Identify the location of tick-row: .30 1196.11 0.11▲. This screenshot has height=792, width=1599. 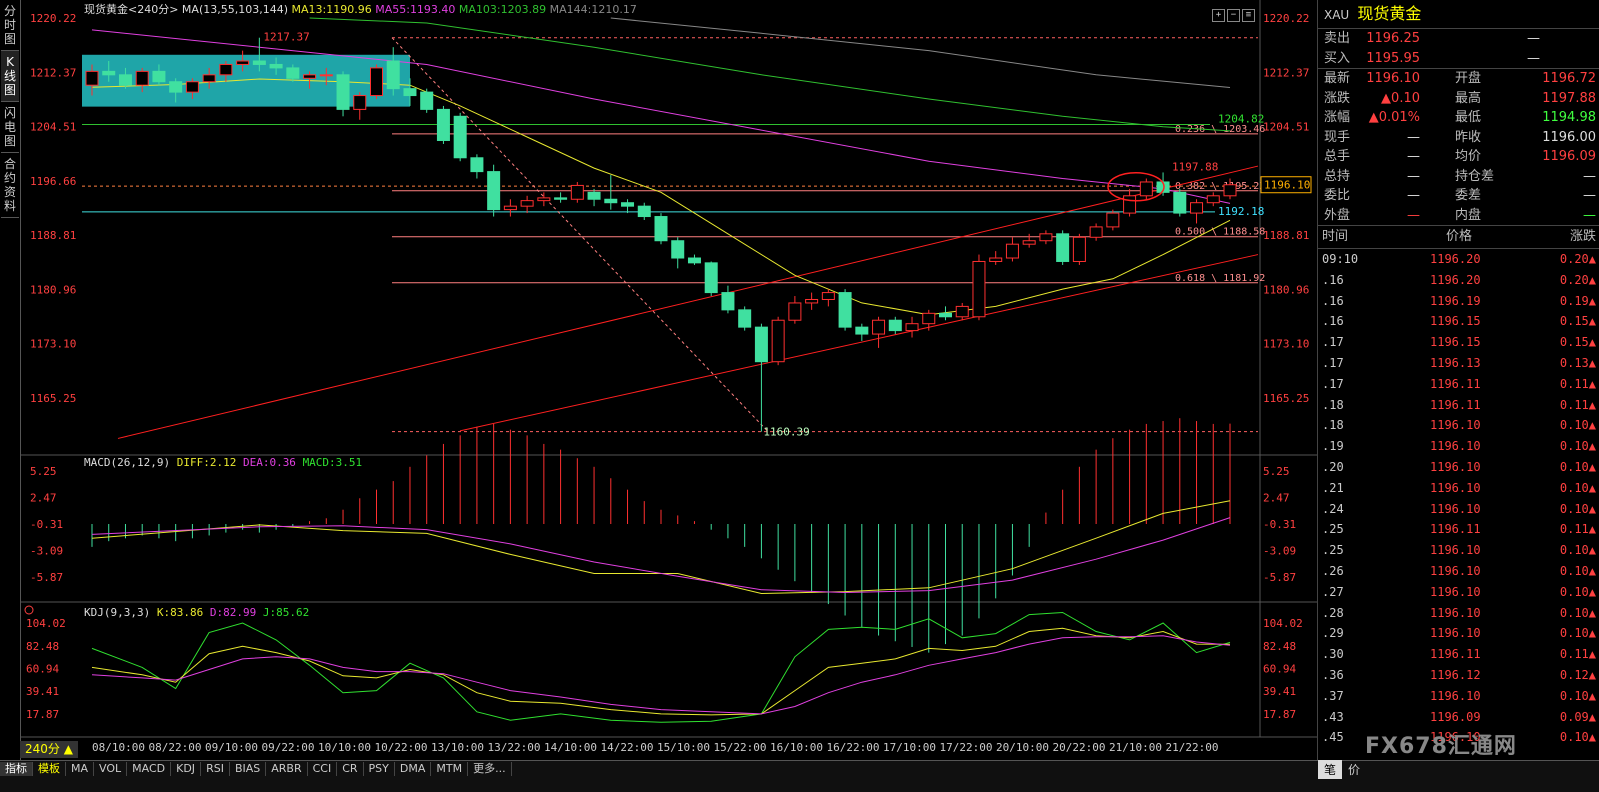
(1458, 654).